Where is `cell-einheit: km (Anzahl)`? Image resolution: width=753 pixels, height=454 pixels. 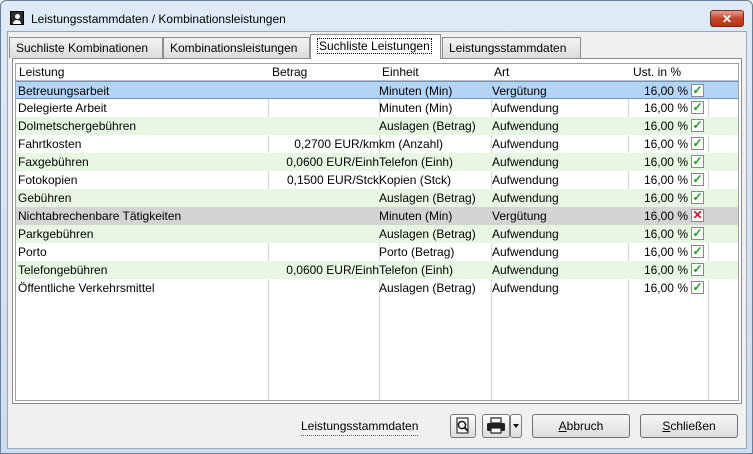
cell-einheit: km (Anzahl) is located at coordinates (411, 144).